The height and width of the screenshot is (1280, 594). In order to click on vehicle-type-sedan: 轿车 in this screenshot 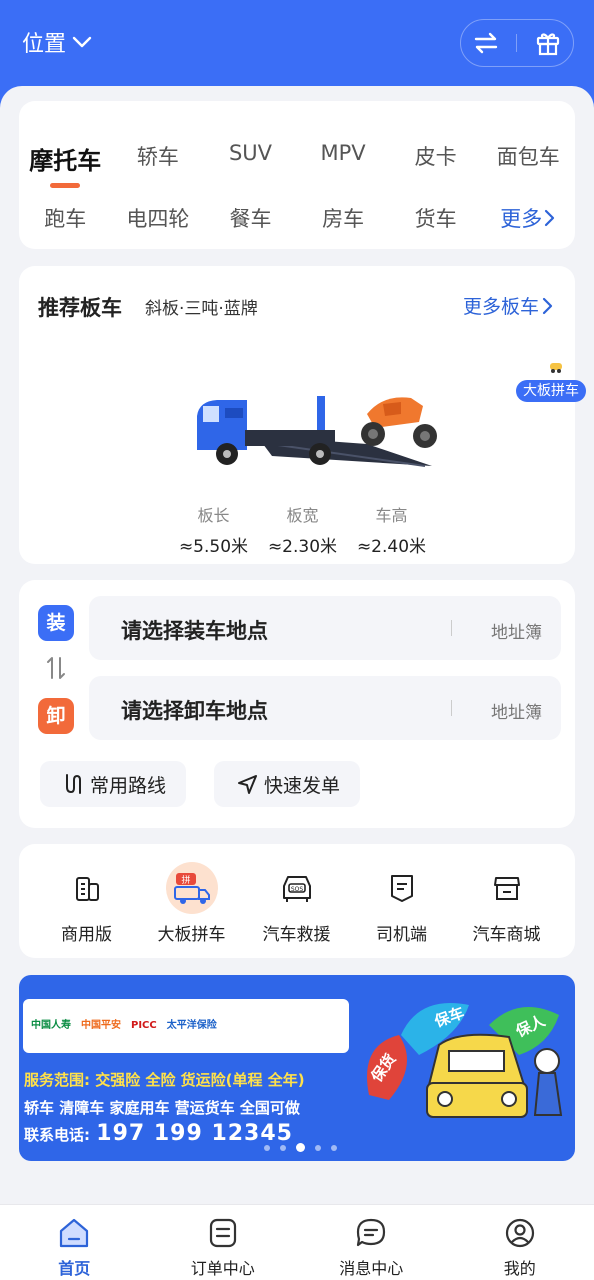, I will do `click(158, 158)`.